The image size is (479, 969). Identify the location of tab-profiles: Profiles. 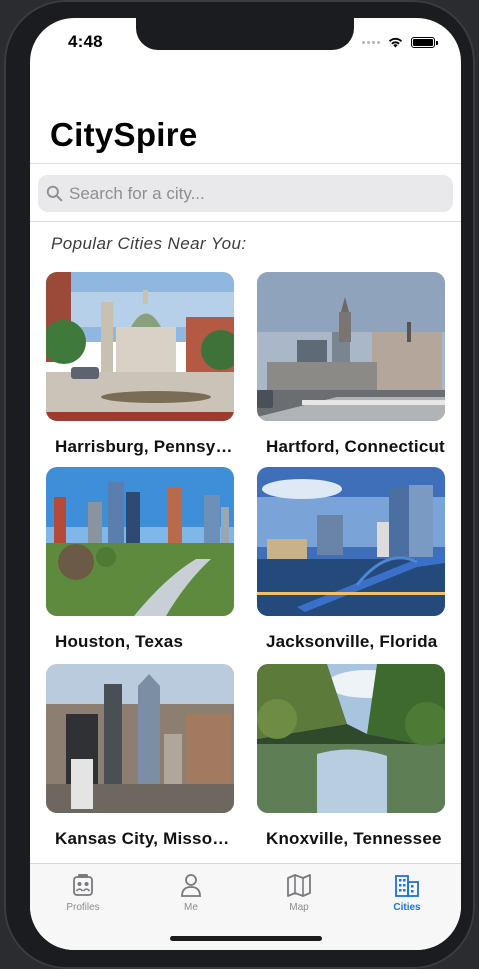
(83, 892).